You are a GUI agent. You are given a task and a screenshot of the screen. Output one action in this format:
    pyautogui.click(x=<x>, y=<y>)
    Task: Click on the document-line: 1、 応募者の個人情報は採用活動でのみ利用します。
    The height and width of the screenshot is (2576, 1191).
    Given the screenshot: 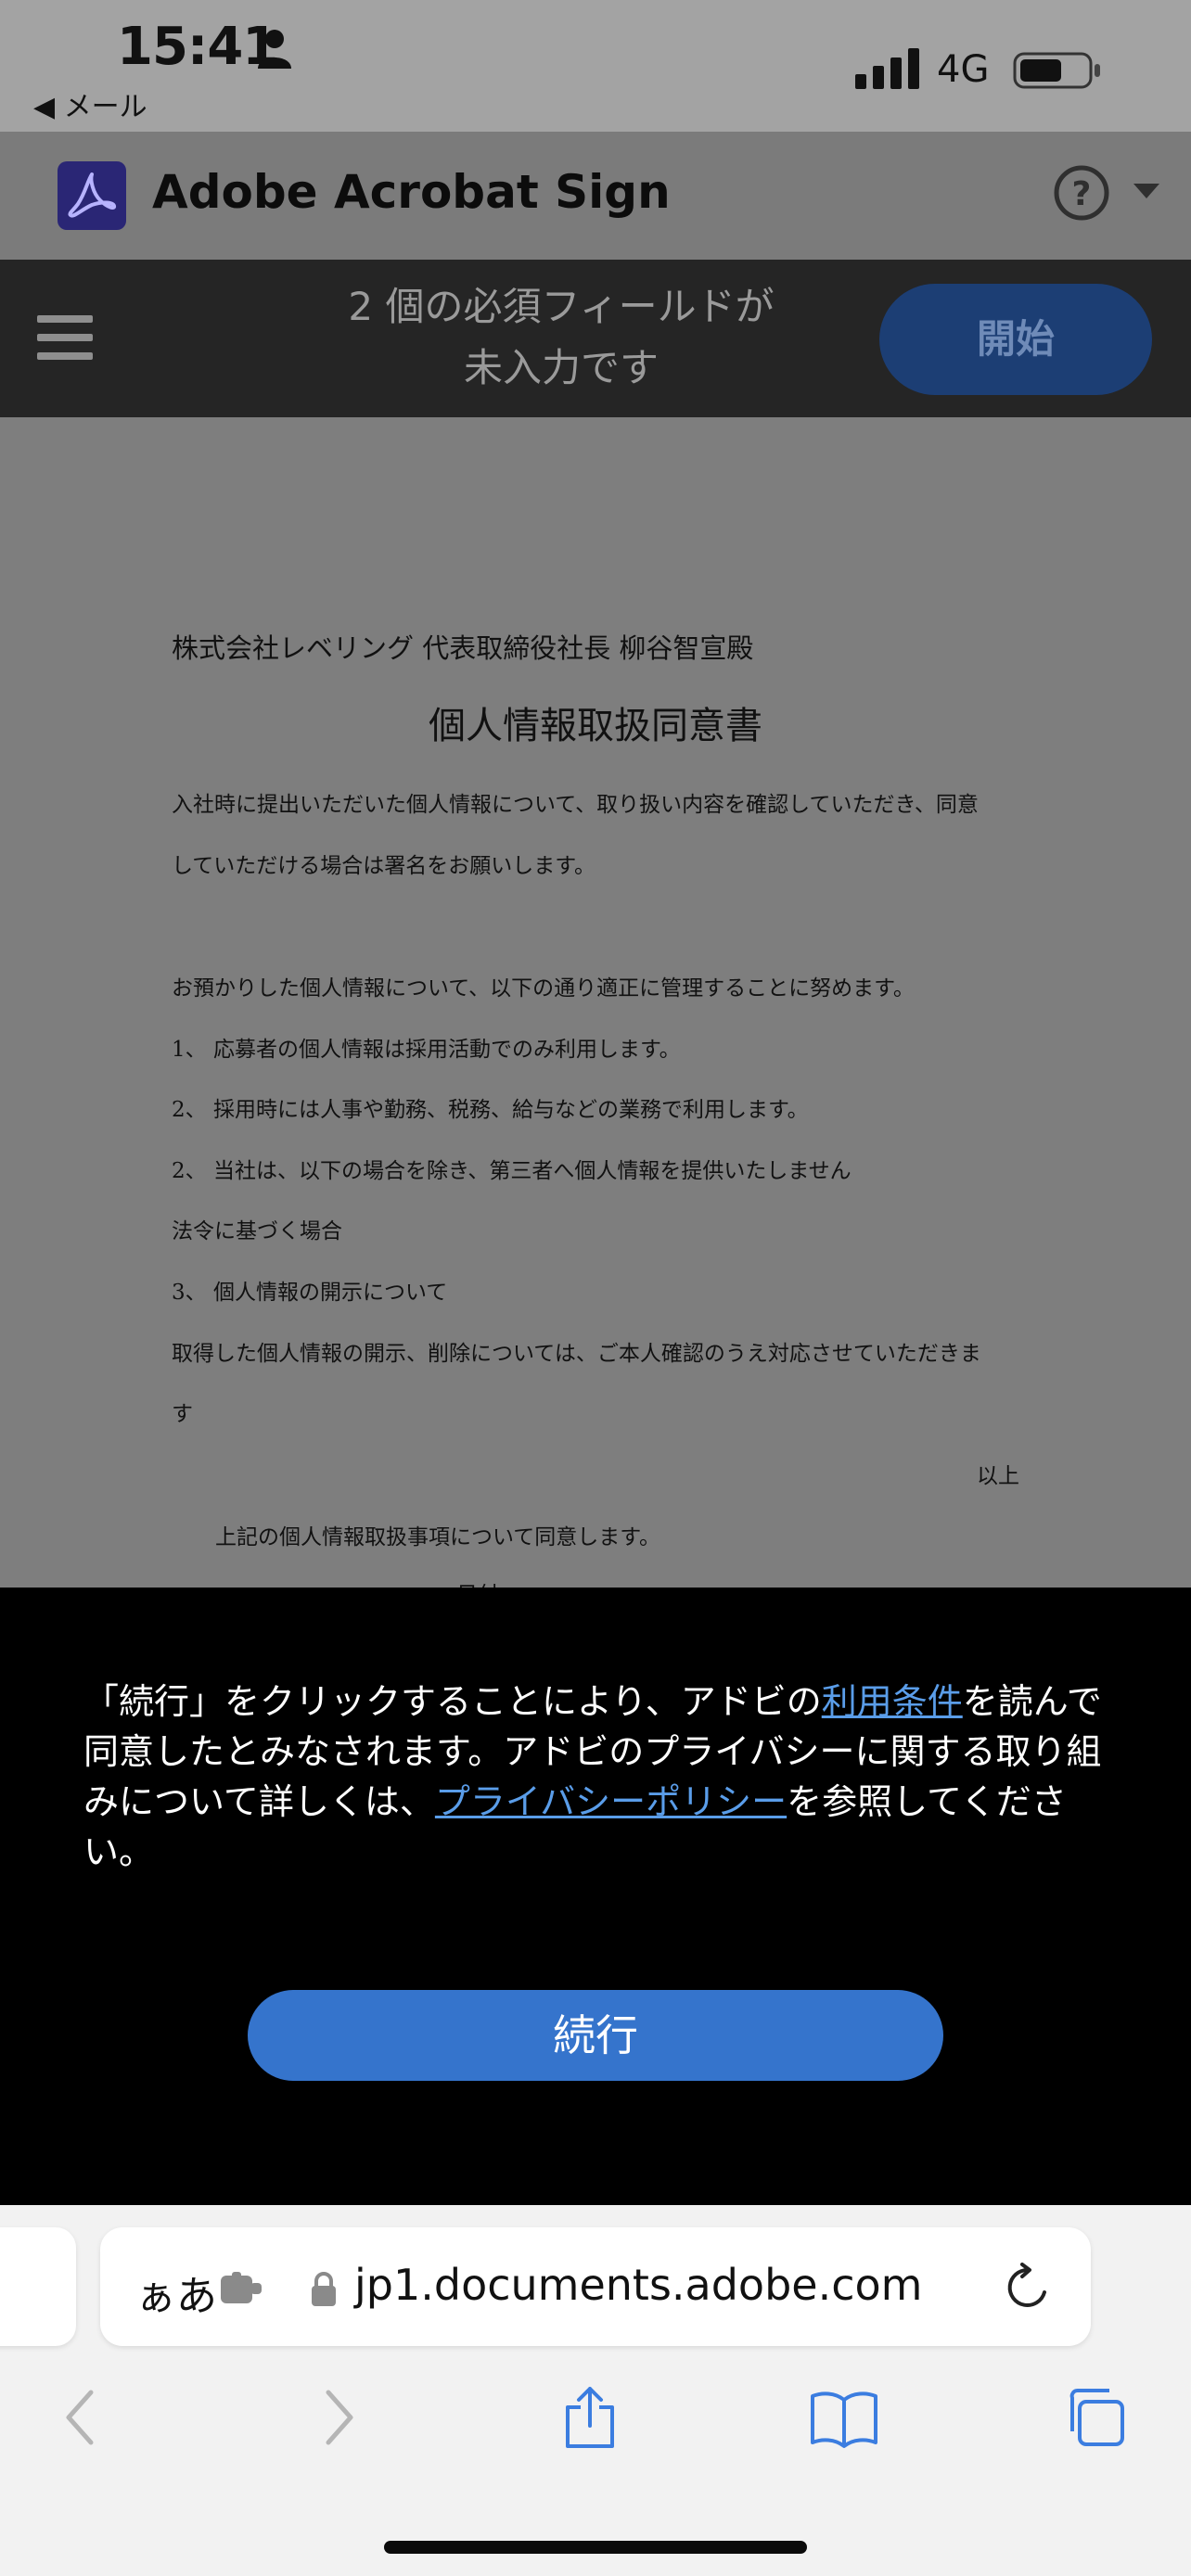 What is the action you would take?
    pyautogui.click(x=426, y=1050)
    